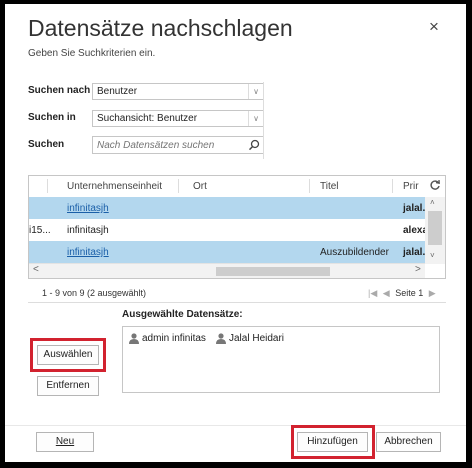 The image size is (472, 468). What do you see at coordinates (178, 91) in the screenshot?
I see `search-by-select: Benutzer ∨` at bounding box center [178, 91].